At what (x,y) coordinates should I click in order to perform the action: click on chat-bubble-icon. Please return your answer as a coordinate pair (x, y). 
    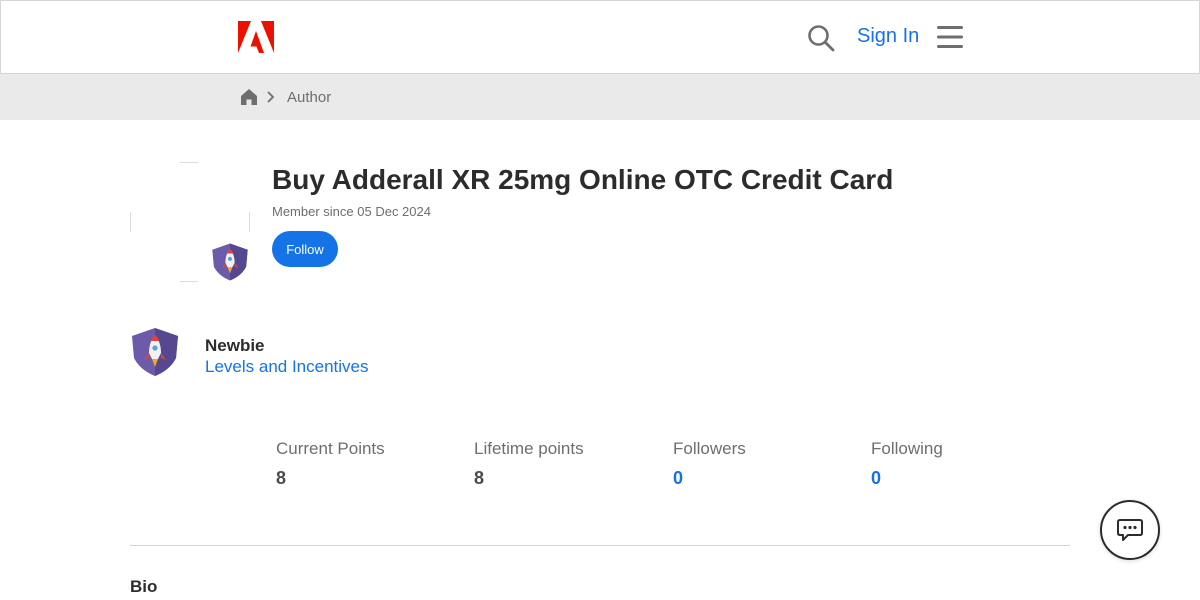
    Looking at the image, I should click on (1130, 530).